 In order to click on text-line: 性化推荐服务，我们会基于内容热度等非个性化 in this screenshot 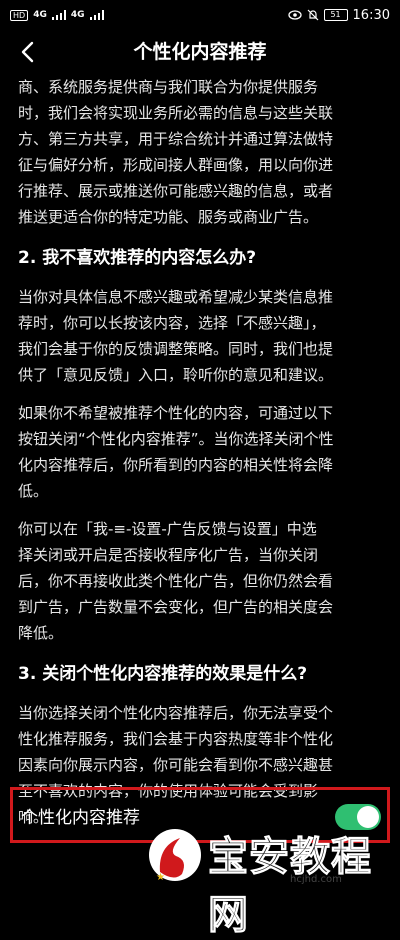, I will do `click(176, 739)`.